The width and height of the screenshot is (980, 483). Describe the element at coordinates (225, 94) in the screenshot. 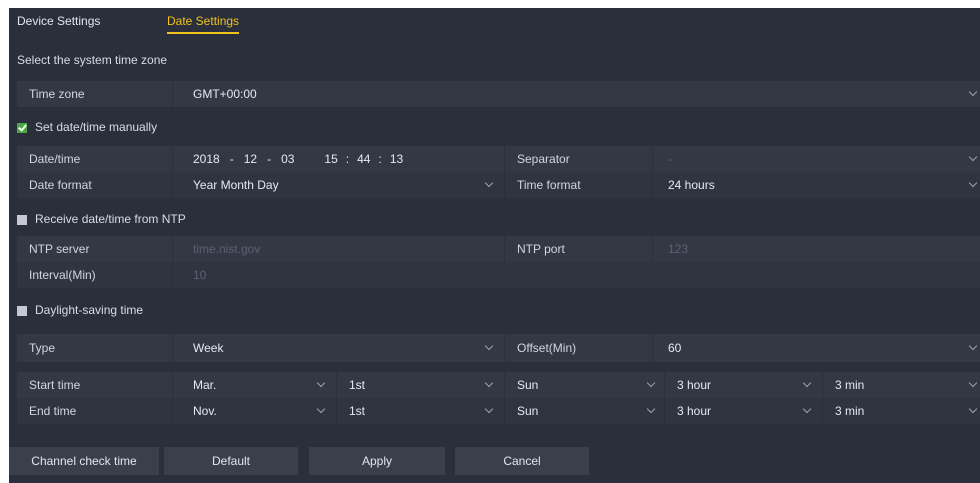

I see `timezone-value: GMT+00:00` at that location.